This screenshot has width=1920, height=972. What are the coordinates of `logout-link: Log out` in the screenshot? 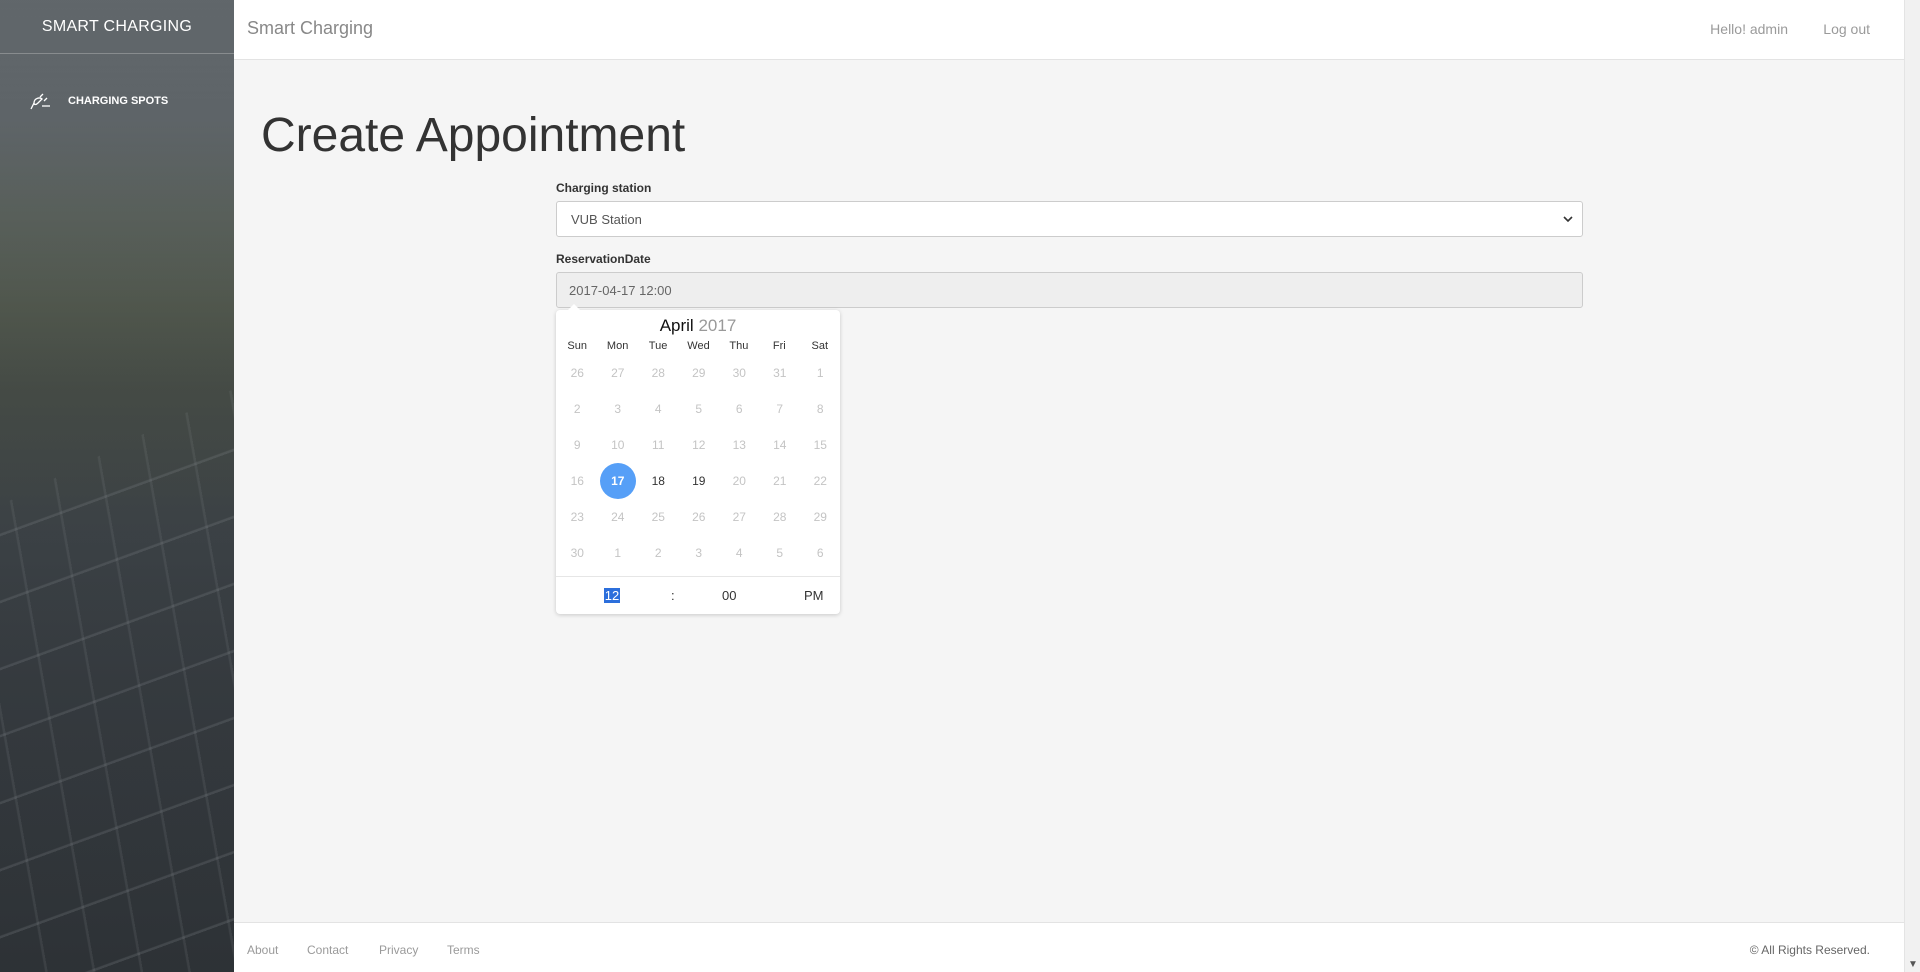 It's located at (1846, 29).